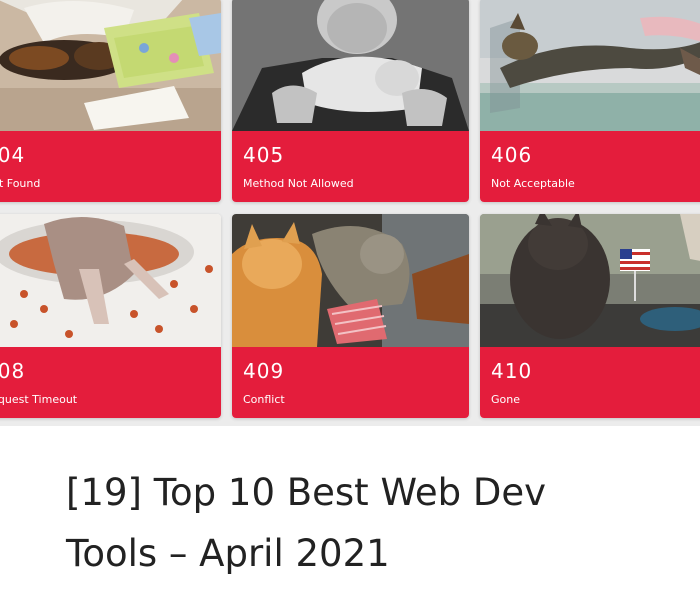 Image resolution: width=700 pixels, height=595 pixels. I want to click on card-footer: 405 Method Not Allowed, so click(350, 166).